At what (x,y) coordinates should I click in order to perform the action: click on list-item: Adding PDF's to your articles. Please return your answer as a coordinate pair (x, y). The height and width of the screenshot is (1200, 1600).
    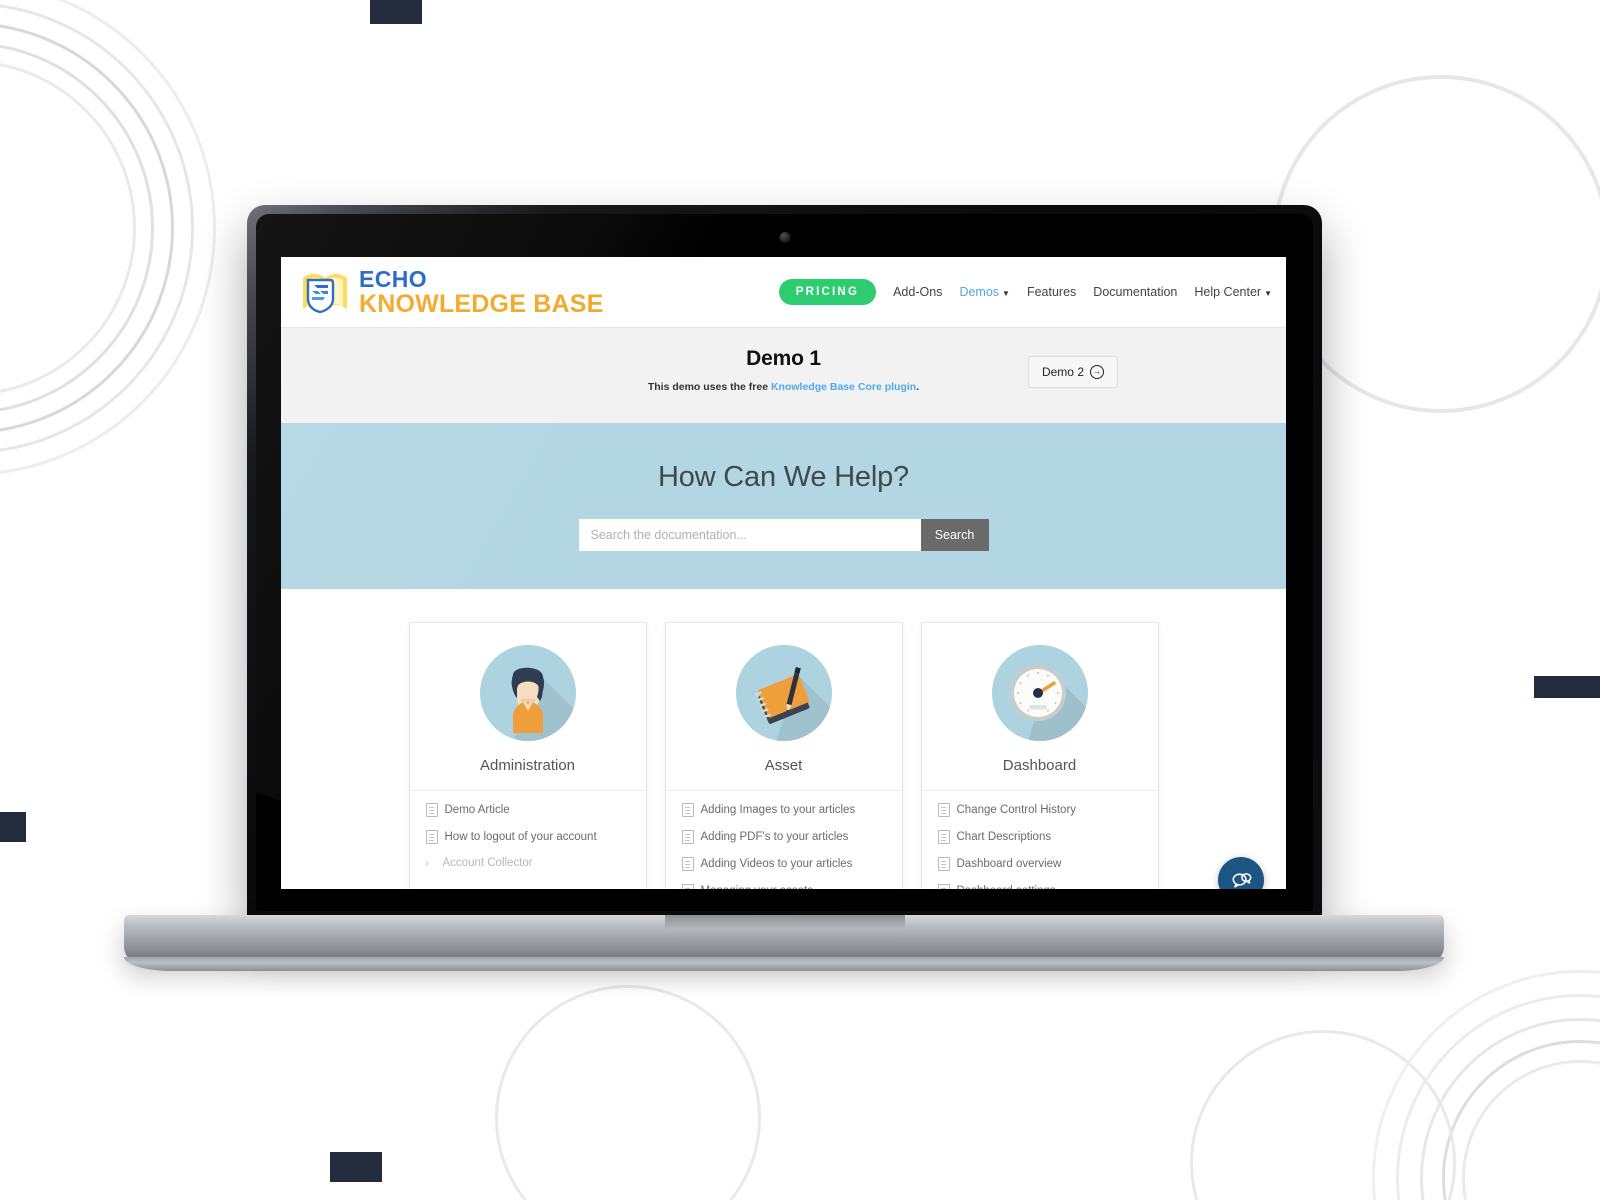
    Looking at the image, I should click on (791, 837).